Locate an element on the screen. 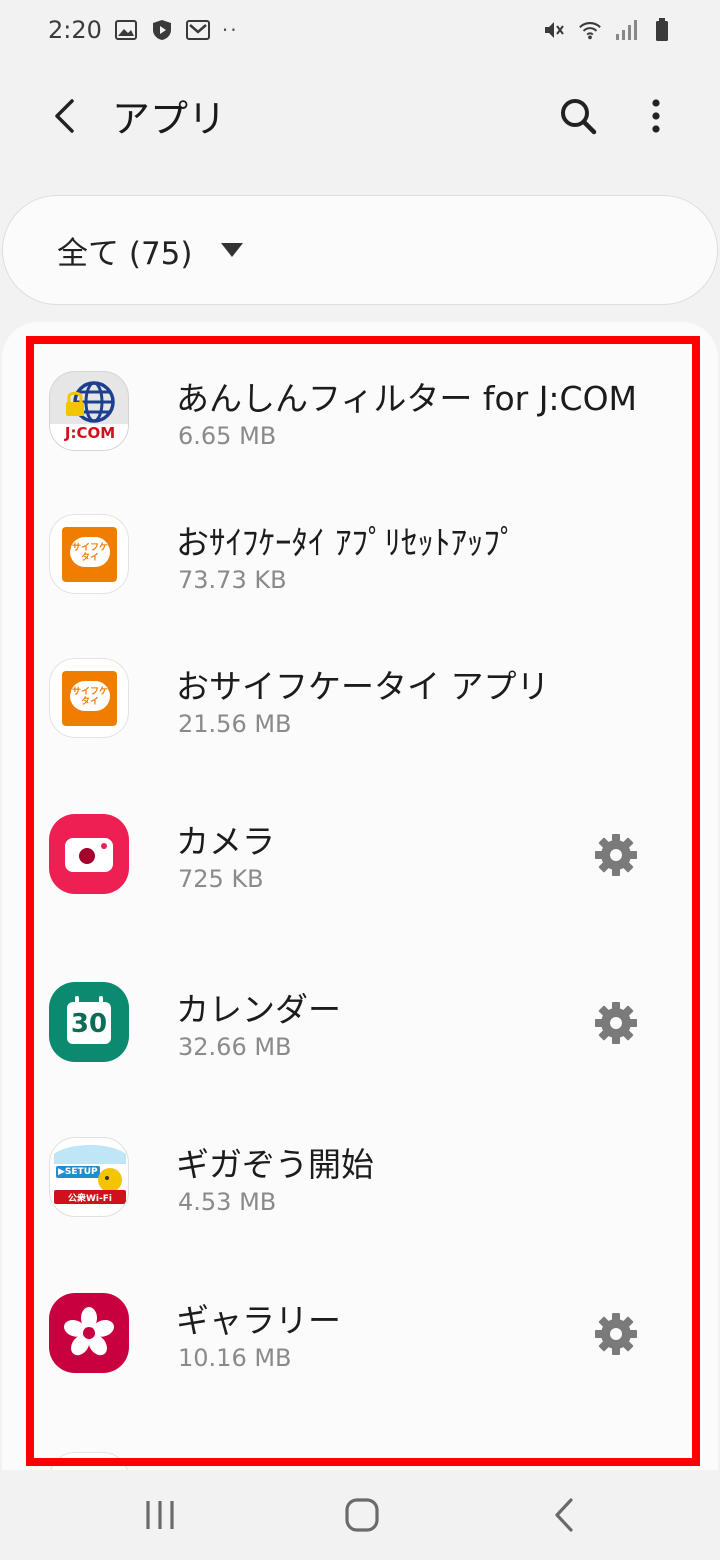 The image size is (720, 1560). app-icon-text: ▶SETUP is located at coordinates (78, 1172).